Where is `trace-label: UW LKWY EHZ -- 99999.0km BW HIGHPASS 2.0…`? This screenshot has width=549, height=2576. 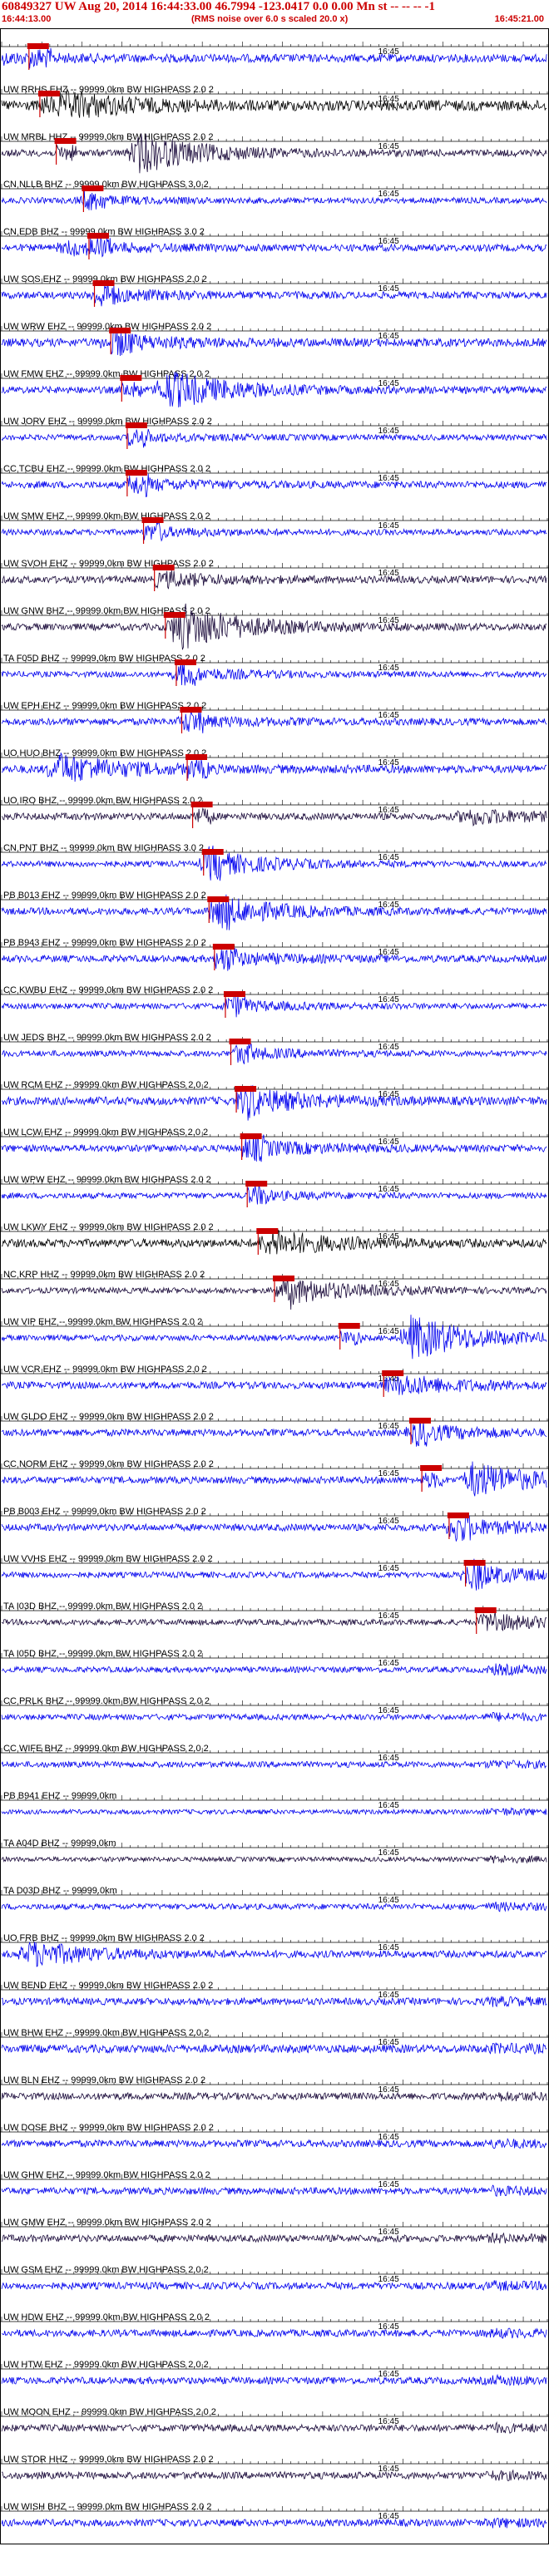
trace-label: UW LKWY EHZ -- 99999.0km BW HIGHPASS 2.0… is located at coordinates (108, 1227).